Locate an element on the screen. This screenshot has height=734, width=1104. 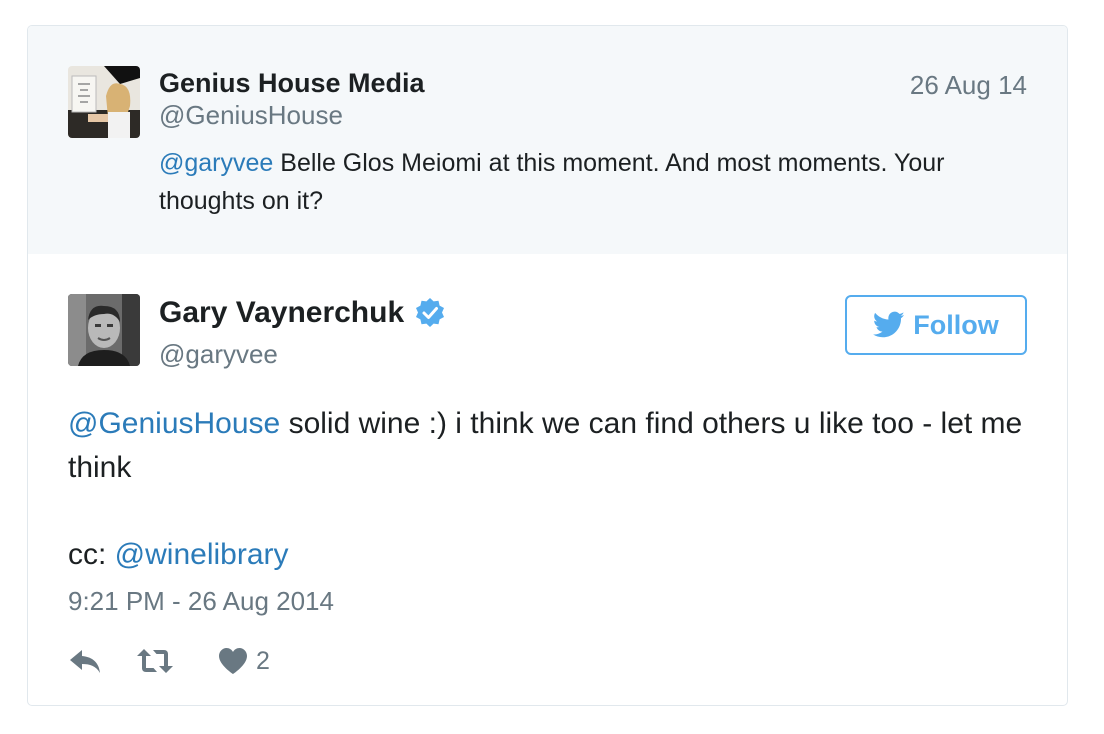
gary-vaynerchuk-avatar is located at coordinates (104, 330).